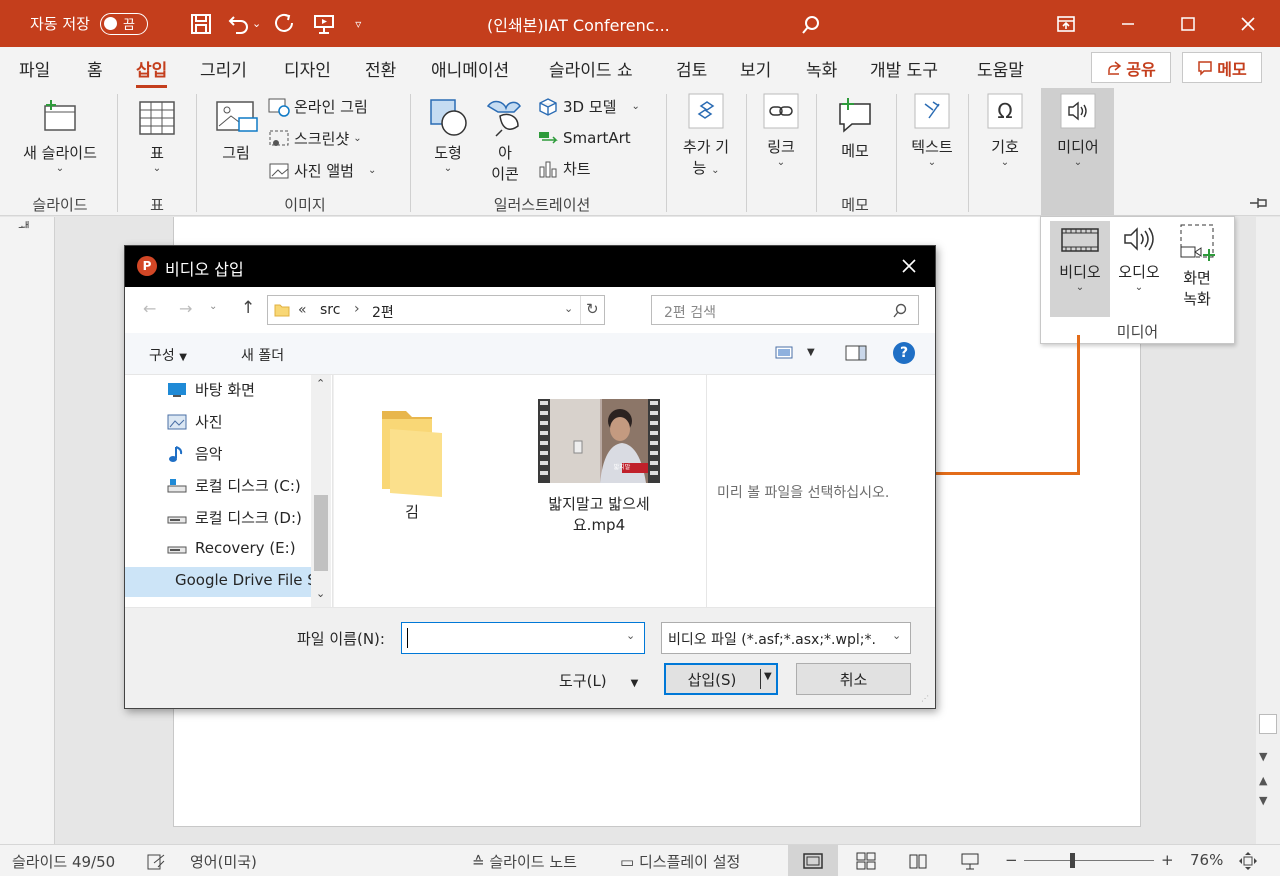 Image resolution: width=1280 pixels, height=876 pixels. Describe the element at coordinates (904, 68) in the screenshot. I see `tab-developer: 개발 도구` at that location.